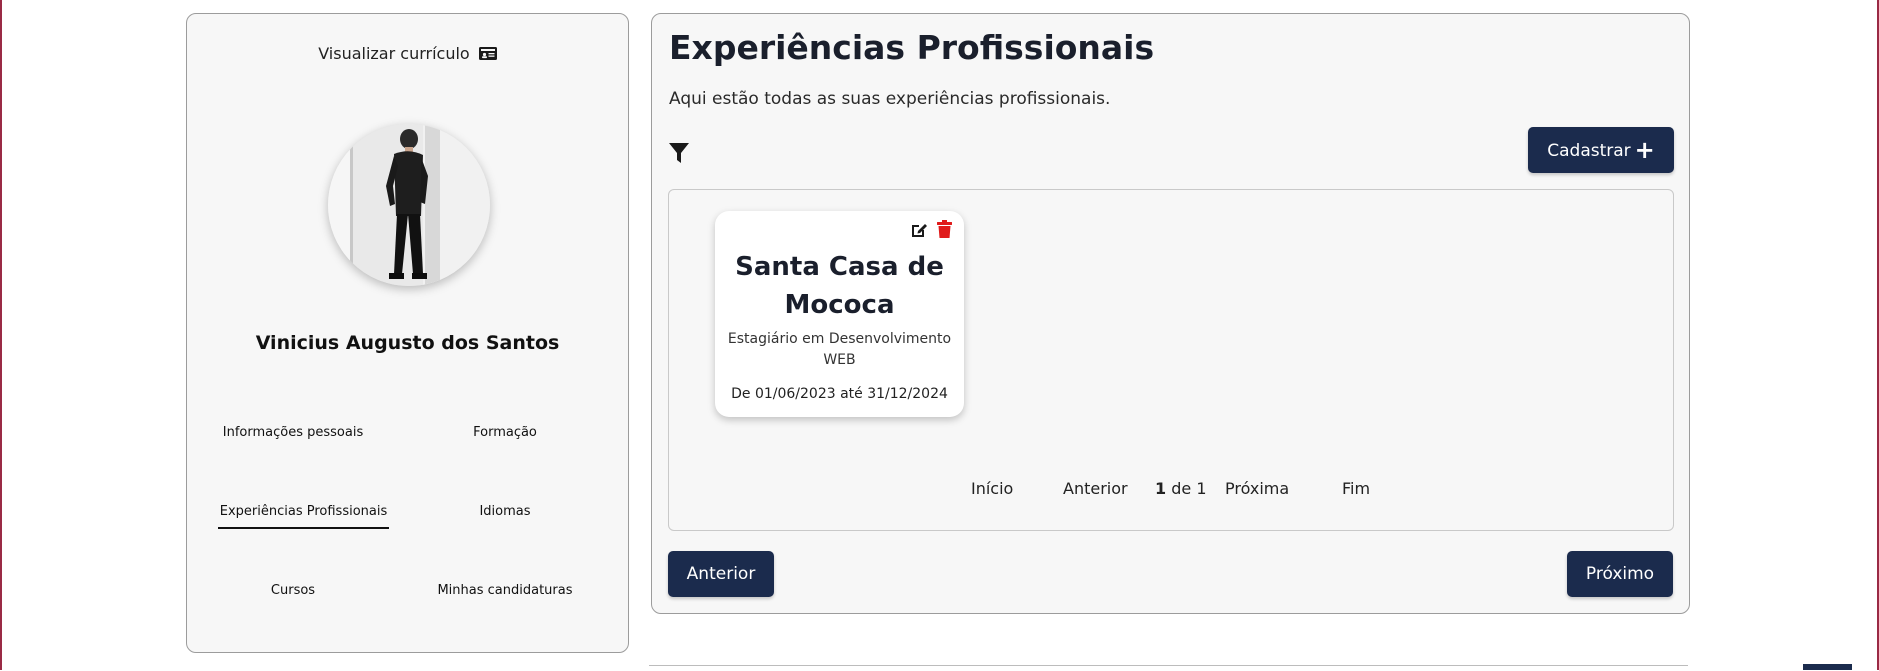  What do you see at coordinates (505, 590) in the screenshot?
I see `nav-my-applications: Minhas candidaturas` at bounding box center [505, 590].